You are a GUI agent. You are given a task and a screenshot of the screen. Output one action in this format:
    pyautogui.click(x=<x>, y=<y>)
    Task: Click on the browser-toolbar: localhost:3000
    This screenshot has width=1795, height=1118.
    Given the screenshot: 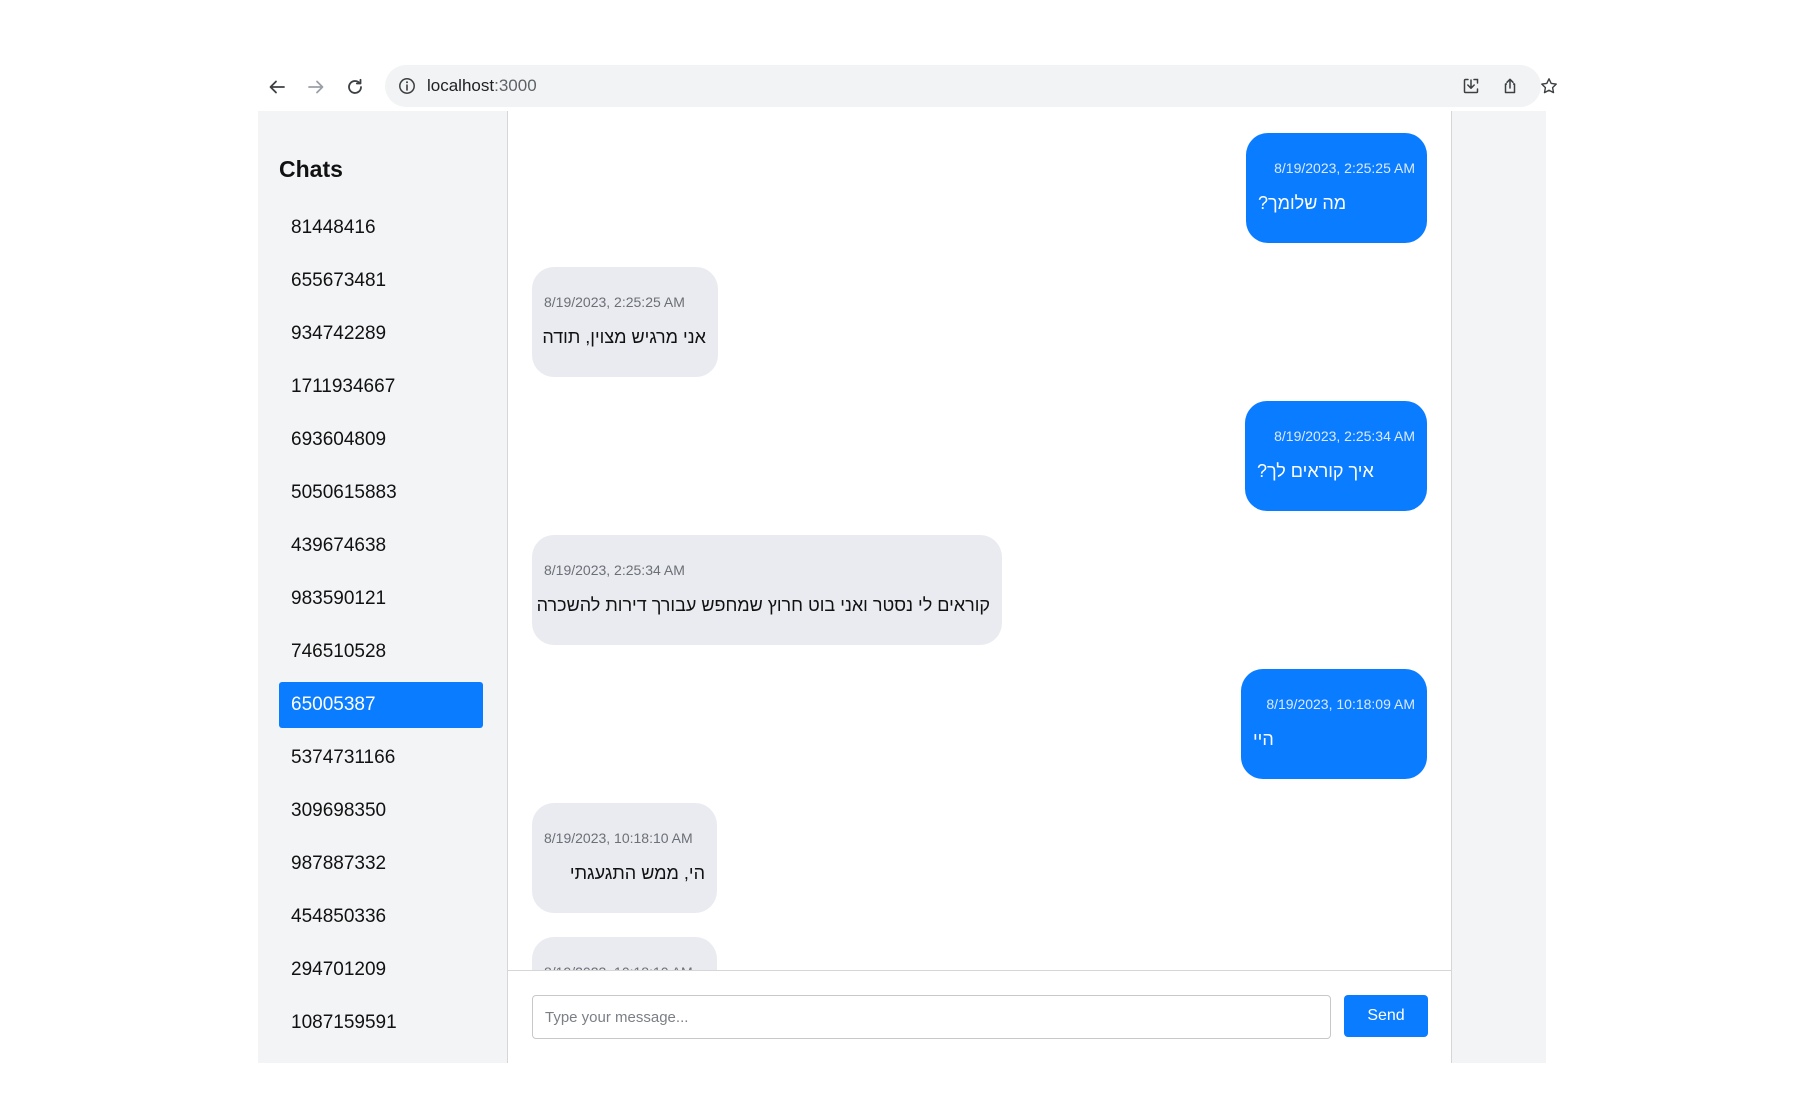 What is the action you would take?
    pyautogui.click(x=907, y=87)
    